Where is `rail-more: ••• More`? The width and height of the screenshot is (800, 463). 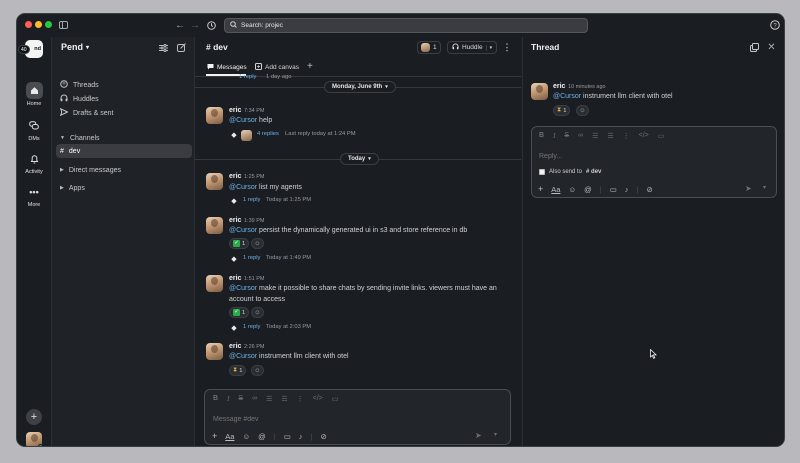 rail-more: ••• More is located at coordinates (34, 196).